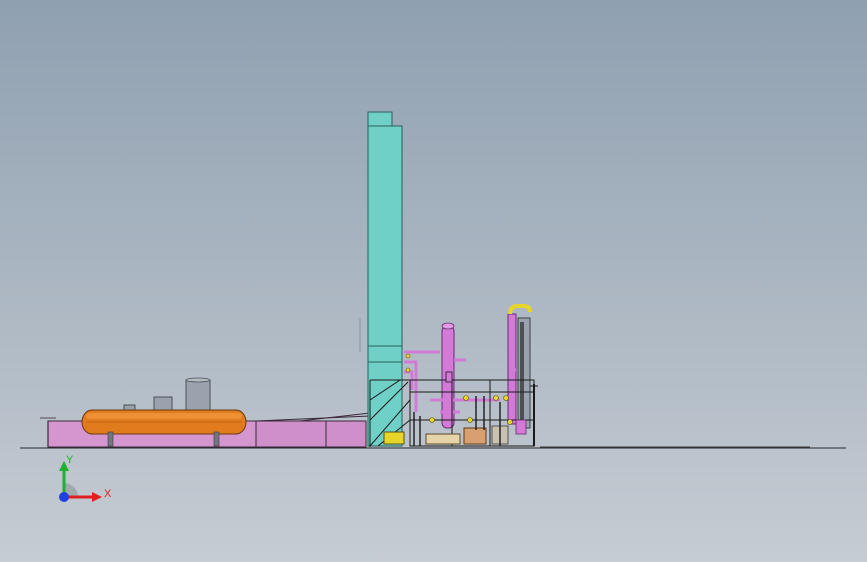 The width and height of the screenshot is (867, 562). What do you see at coordinates (205, 412) in the screenshot?
I see `storage-tank-skid` at bounding box center [205, 412].